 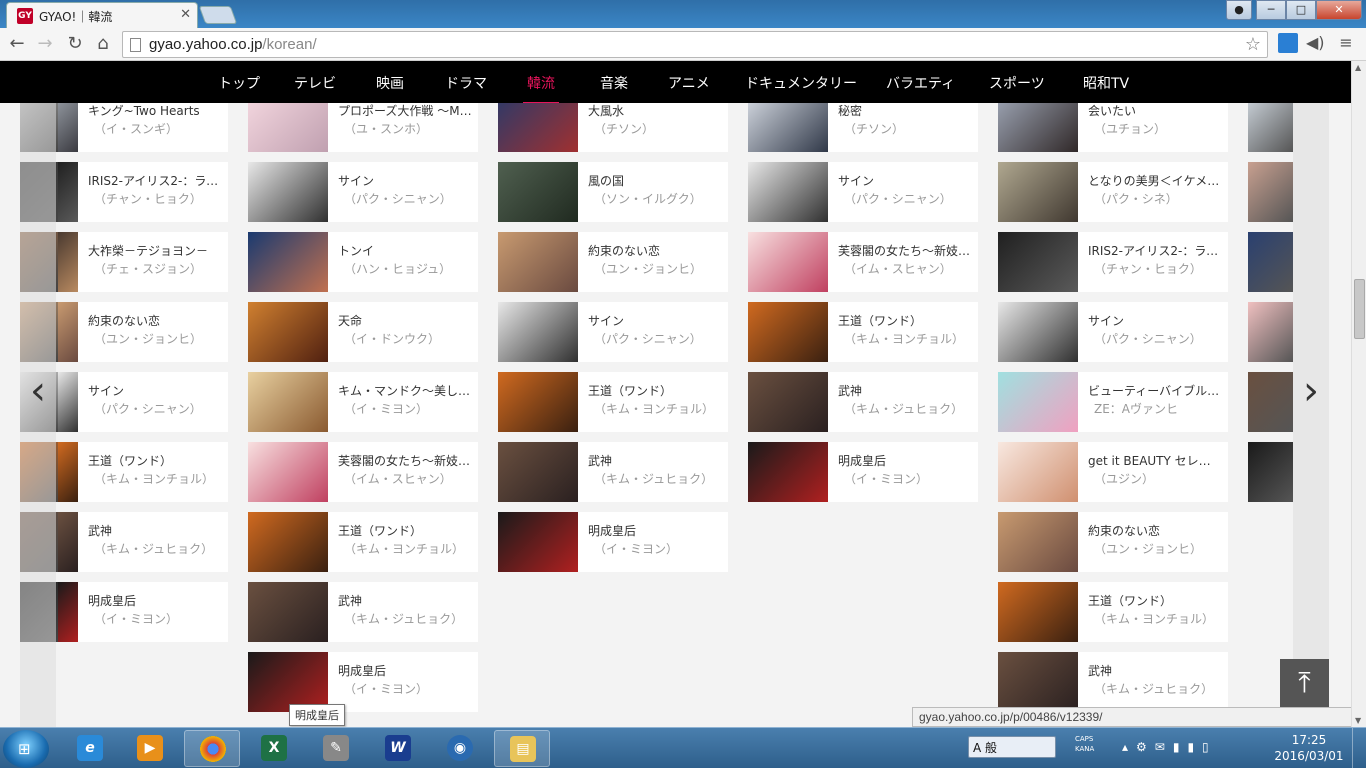 What do you see at coordinates (405, 111) in the screenshot?
I see `program-title: プロポーズ大作戦 ～Mission to Love～` at bounding box center [405, 111].